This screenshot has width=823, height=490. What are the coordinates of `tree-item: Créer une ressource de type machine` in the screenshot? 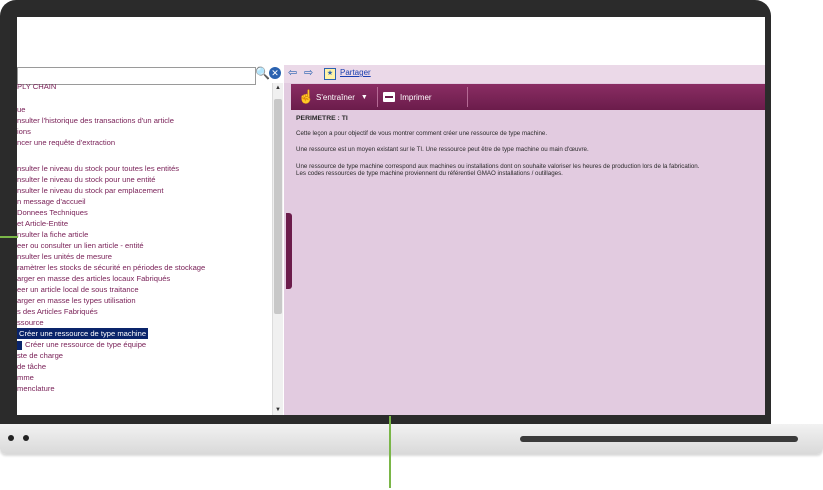 It's located at (83, 333).